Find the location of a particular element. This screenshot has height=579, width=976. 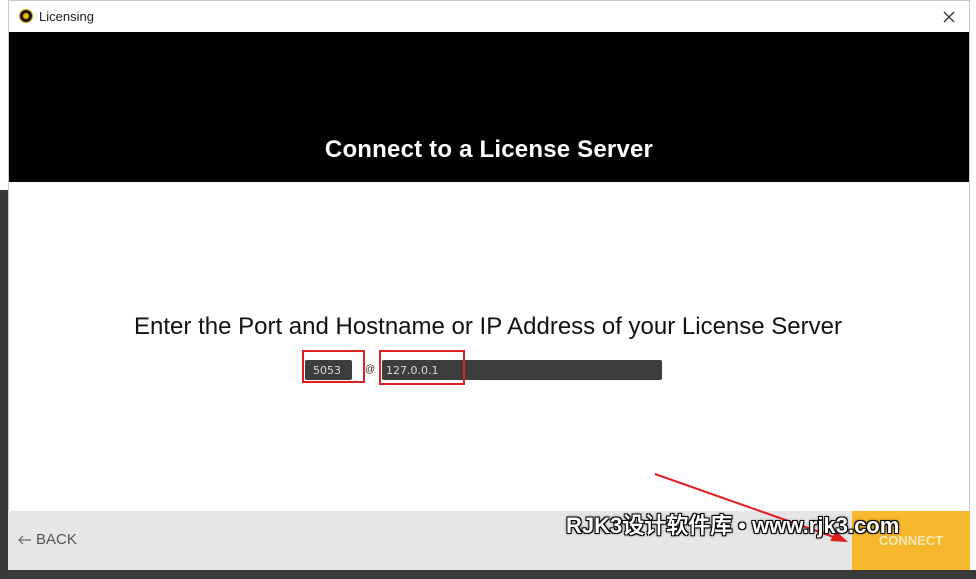

close-button is located at coordinates (949, 16).